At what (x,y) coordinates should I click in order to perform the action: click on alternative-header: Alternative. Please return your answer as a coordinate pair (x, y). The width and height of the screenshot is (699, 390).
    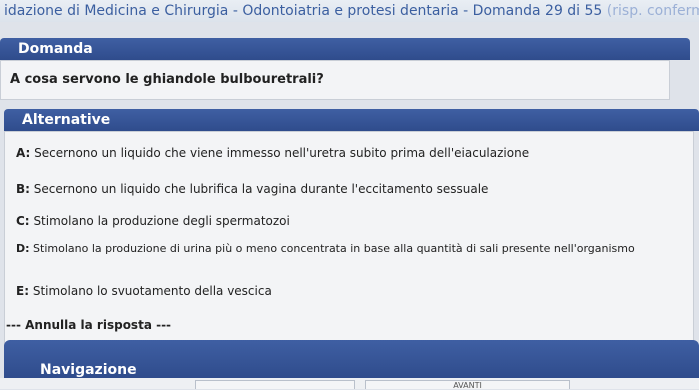
    Looking at the image, I should click on (351, 120).